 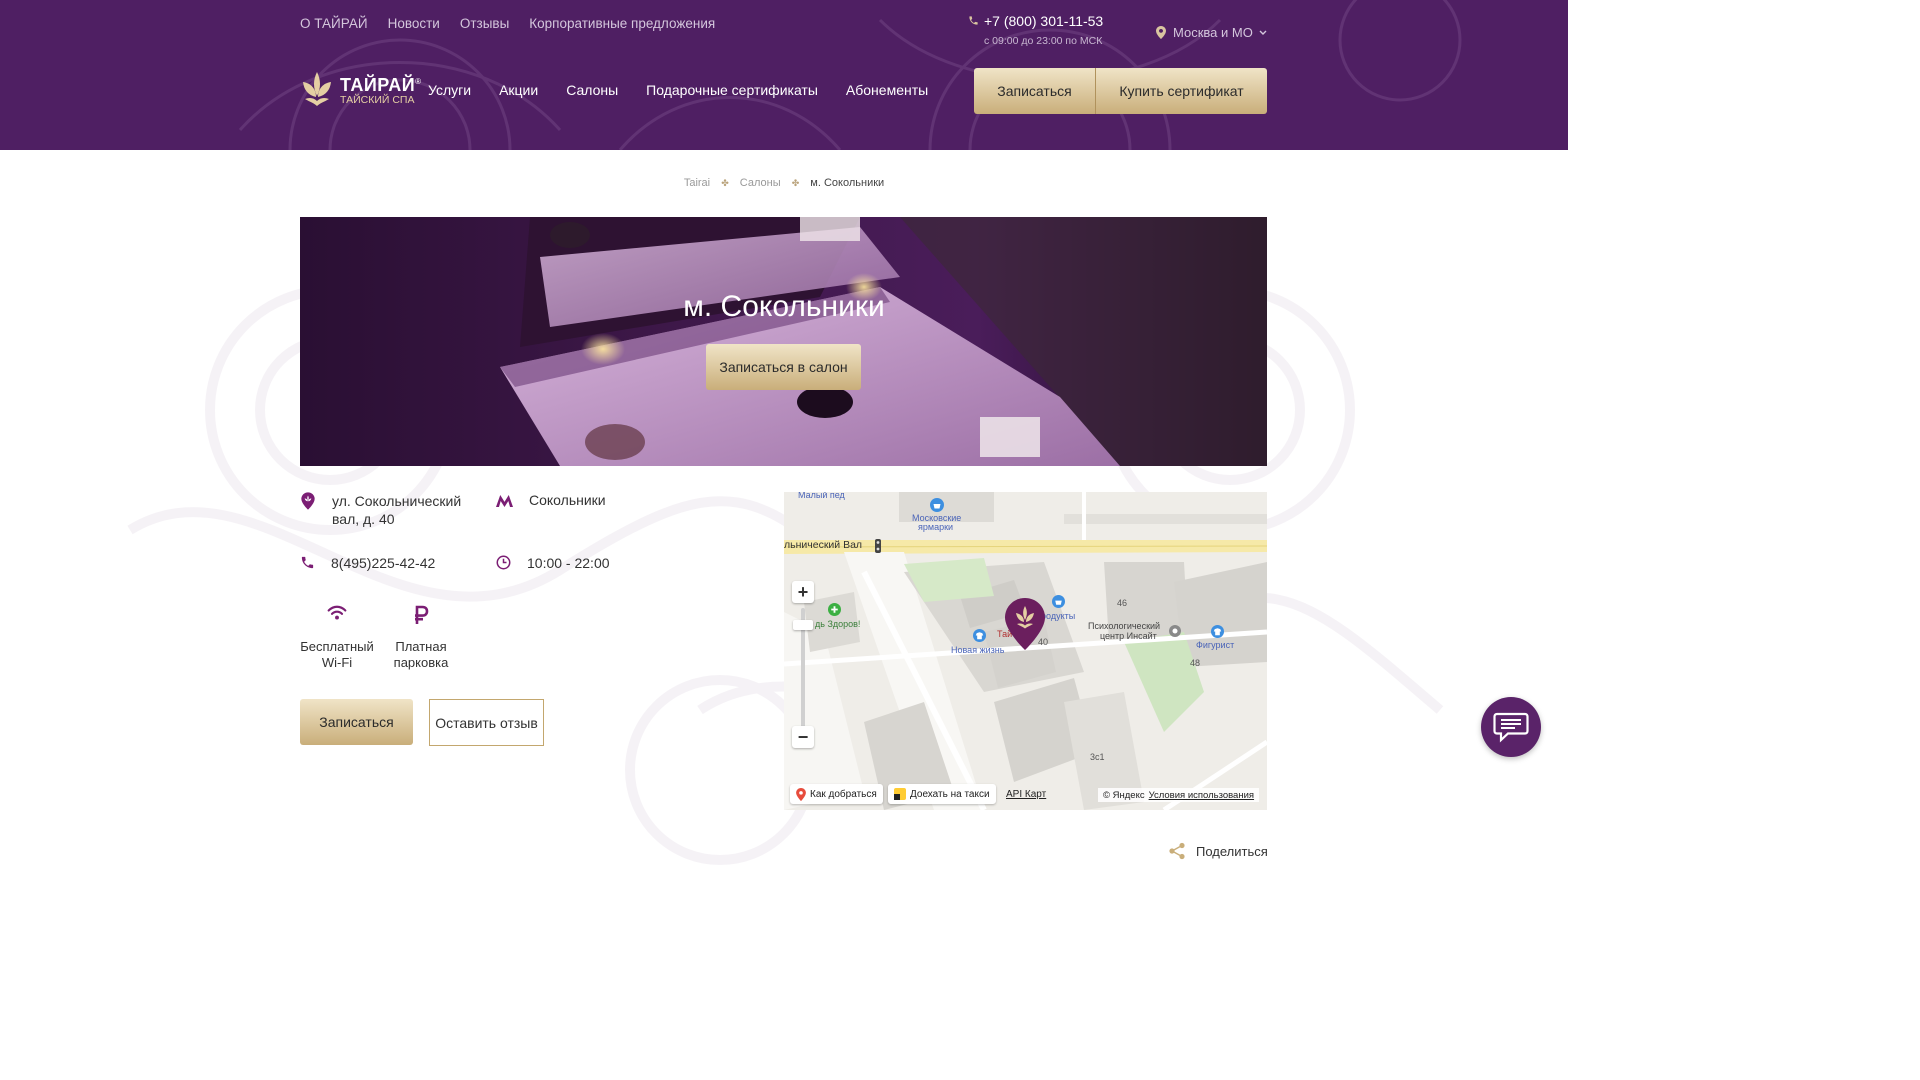 What do you see at coordinates (1218, 851) in the screenshot?
I see `share-button: Поделиться` at bounding box center [1218, 851].